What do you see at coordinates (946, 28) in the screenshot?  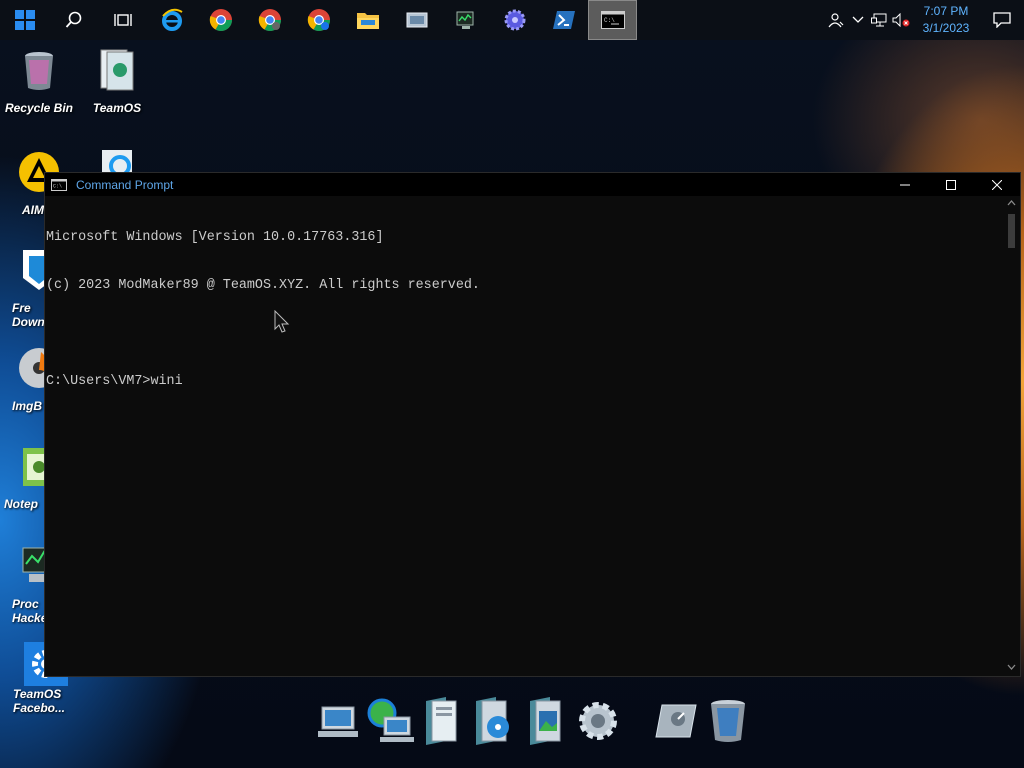 I see `clock-date: 3/1/2023` at bounding box center [946, 28].